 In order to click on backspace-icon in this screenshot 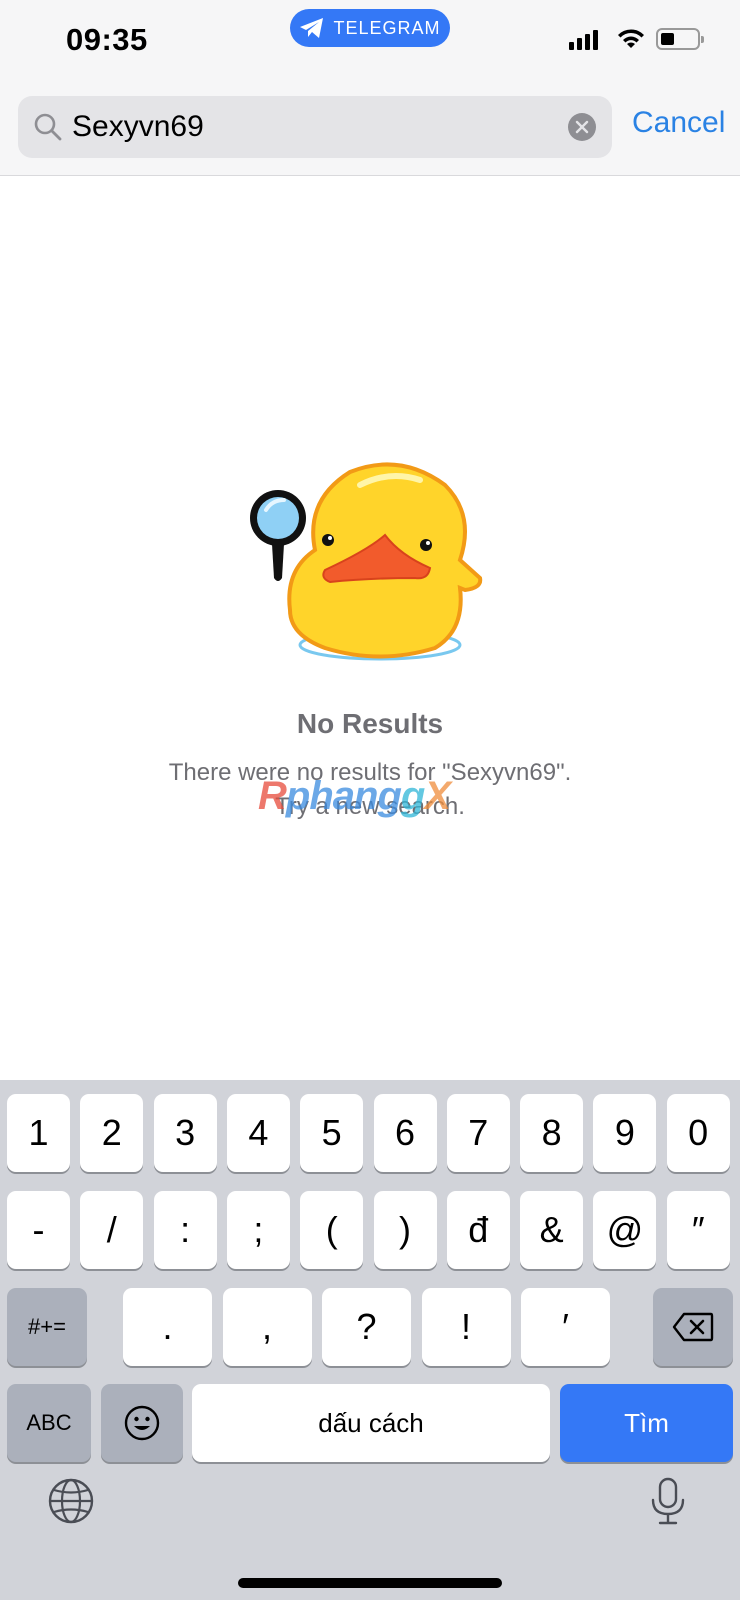, I will do `click(693, 1327)`.